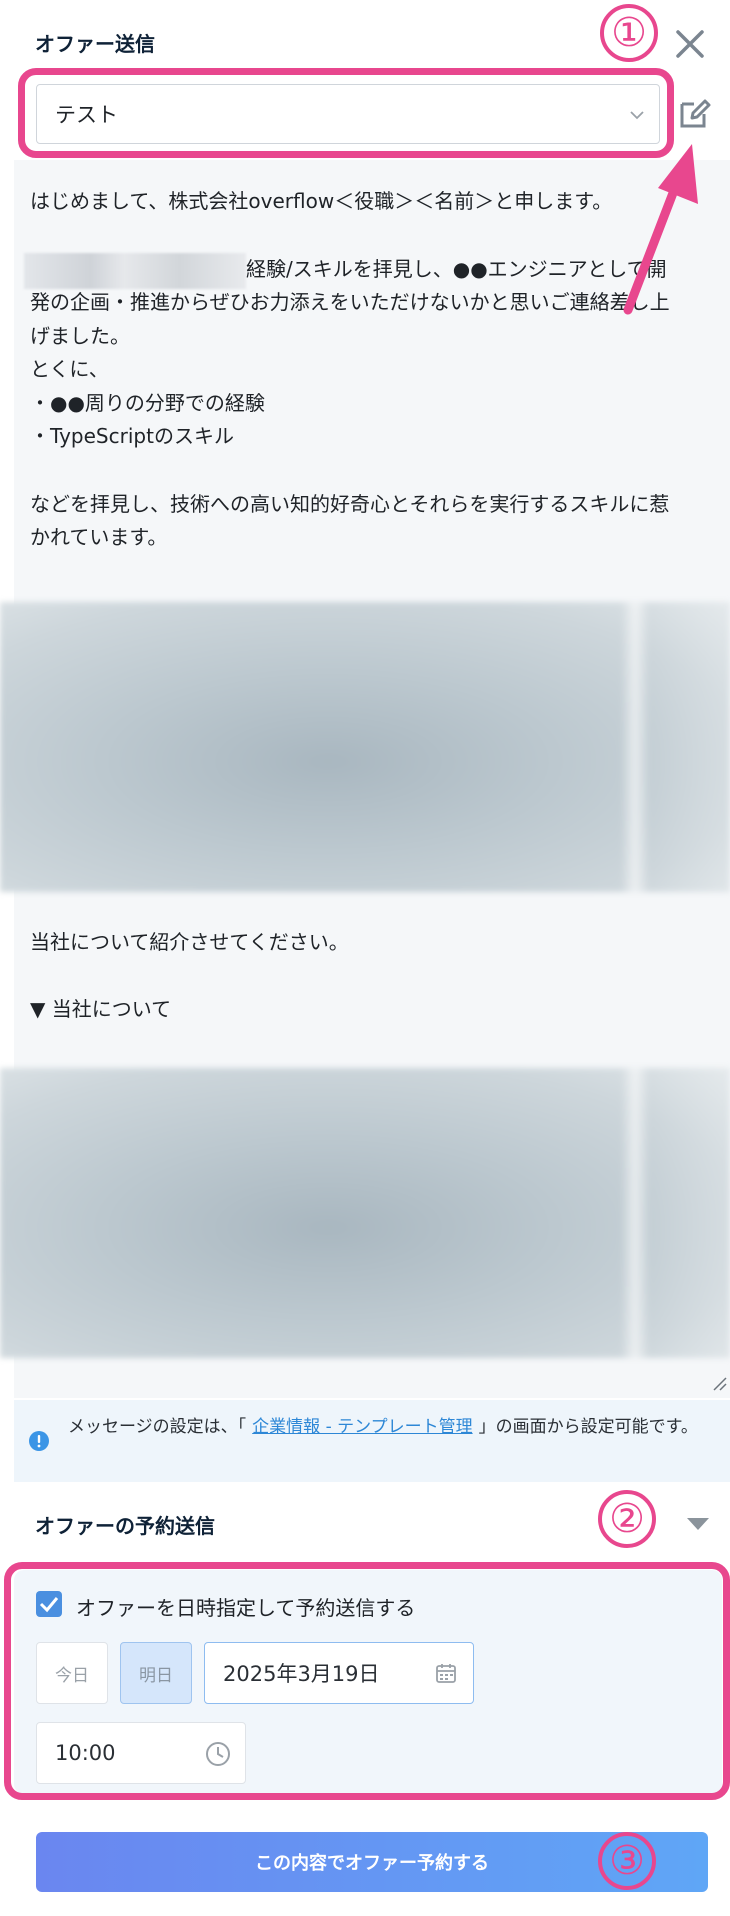  I want to click on edit-icon, so click(695, 113).